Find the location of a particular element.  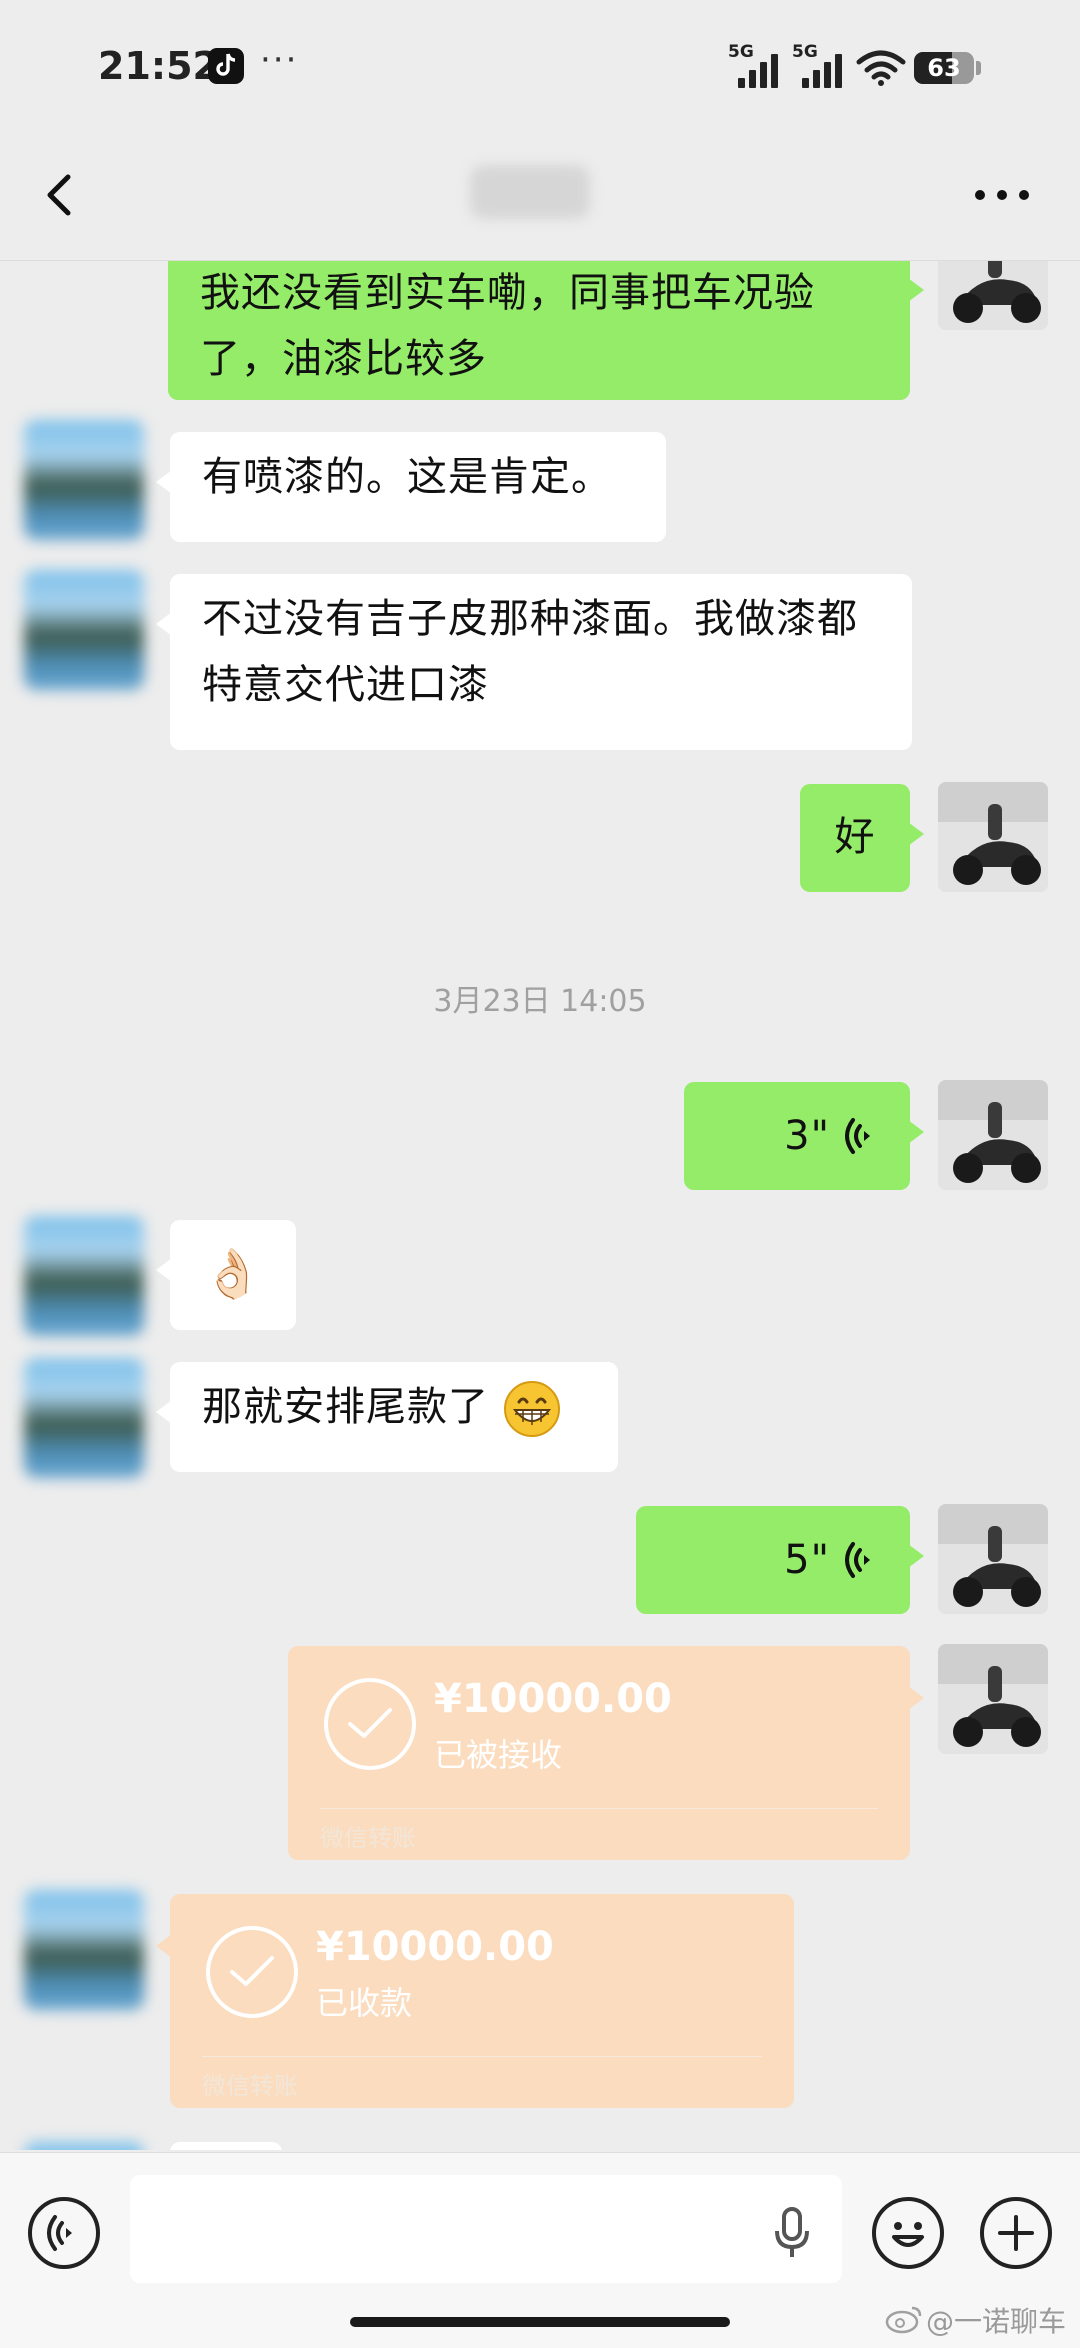

watermark-text: @一诺聊车 is located at coordinates (996, 2321).